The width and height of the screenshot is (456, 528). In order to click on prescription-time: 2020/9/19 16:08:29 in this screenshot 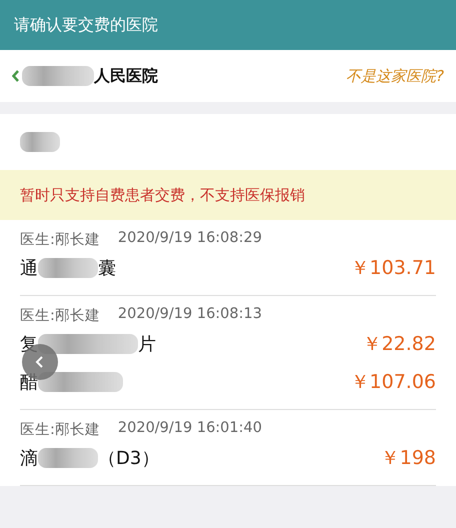, I will do `click(190, 239)`.